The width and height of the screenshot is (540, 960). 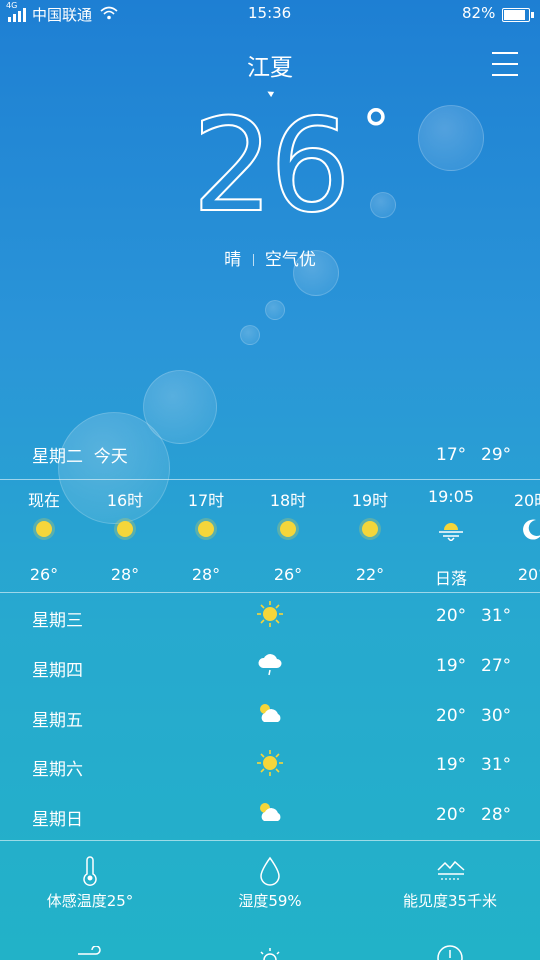 I want to click on hour-item: 现在 26°, so click(x=44, y=535).